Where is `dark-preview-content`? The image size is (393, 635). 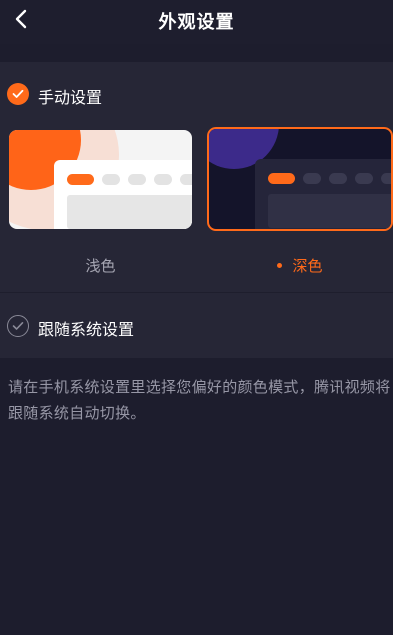
dark-preview-content is located at coordinates (329, 211).